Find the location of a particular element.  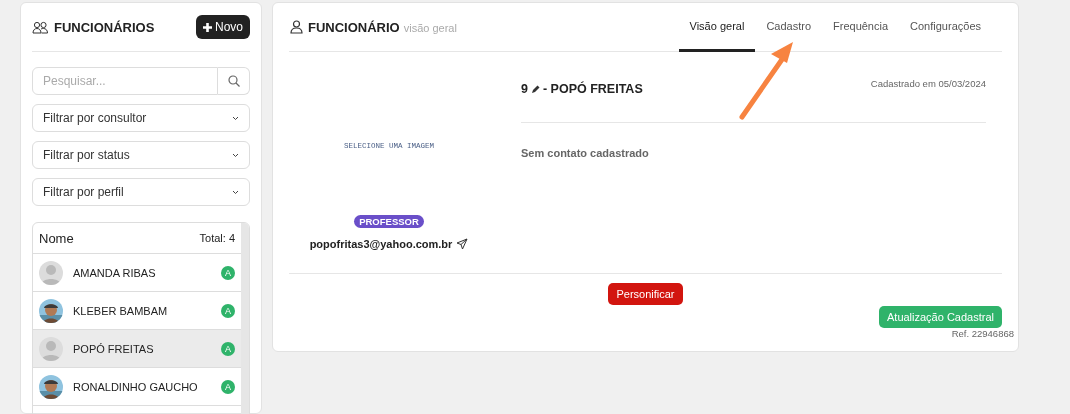

tab: Cadastro is located at coordinates (788, 27).